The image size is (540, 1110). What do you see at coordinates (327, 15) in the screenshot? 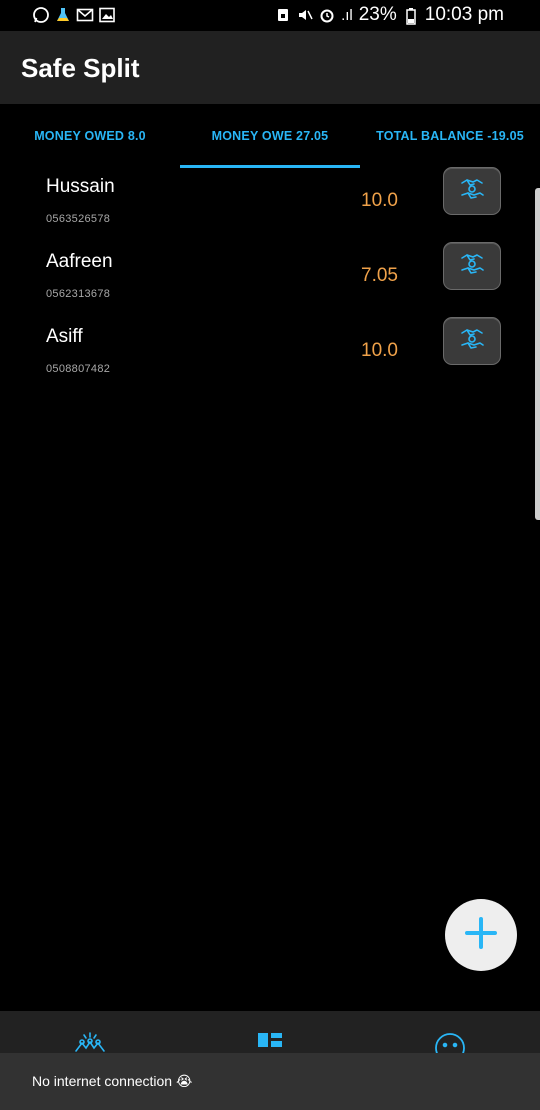
I see `alarm-icon` at bounding box center [327, 15].